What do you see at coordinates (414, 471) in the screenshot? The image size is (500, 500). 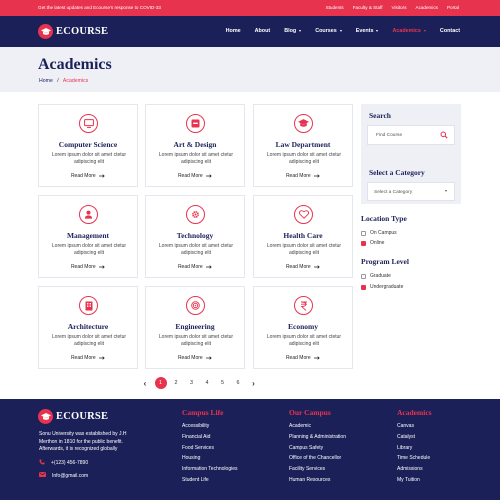 I see `footer-link: Admissions` at bounding box center [414, 471].